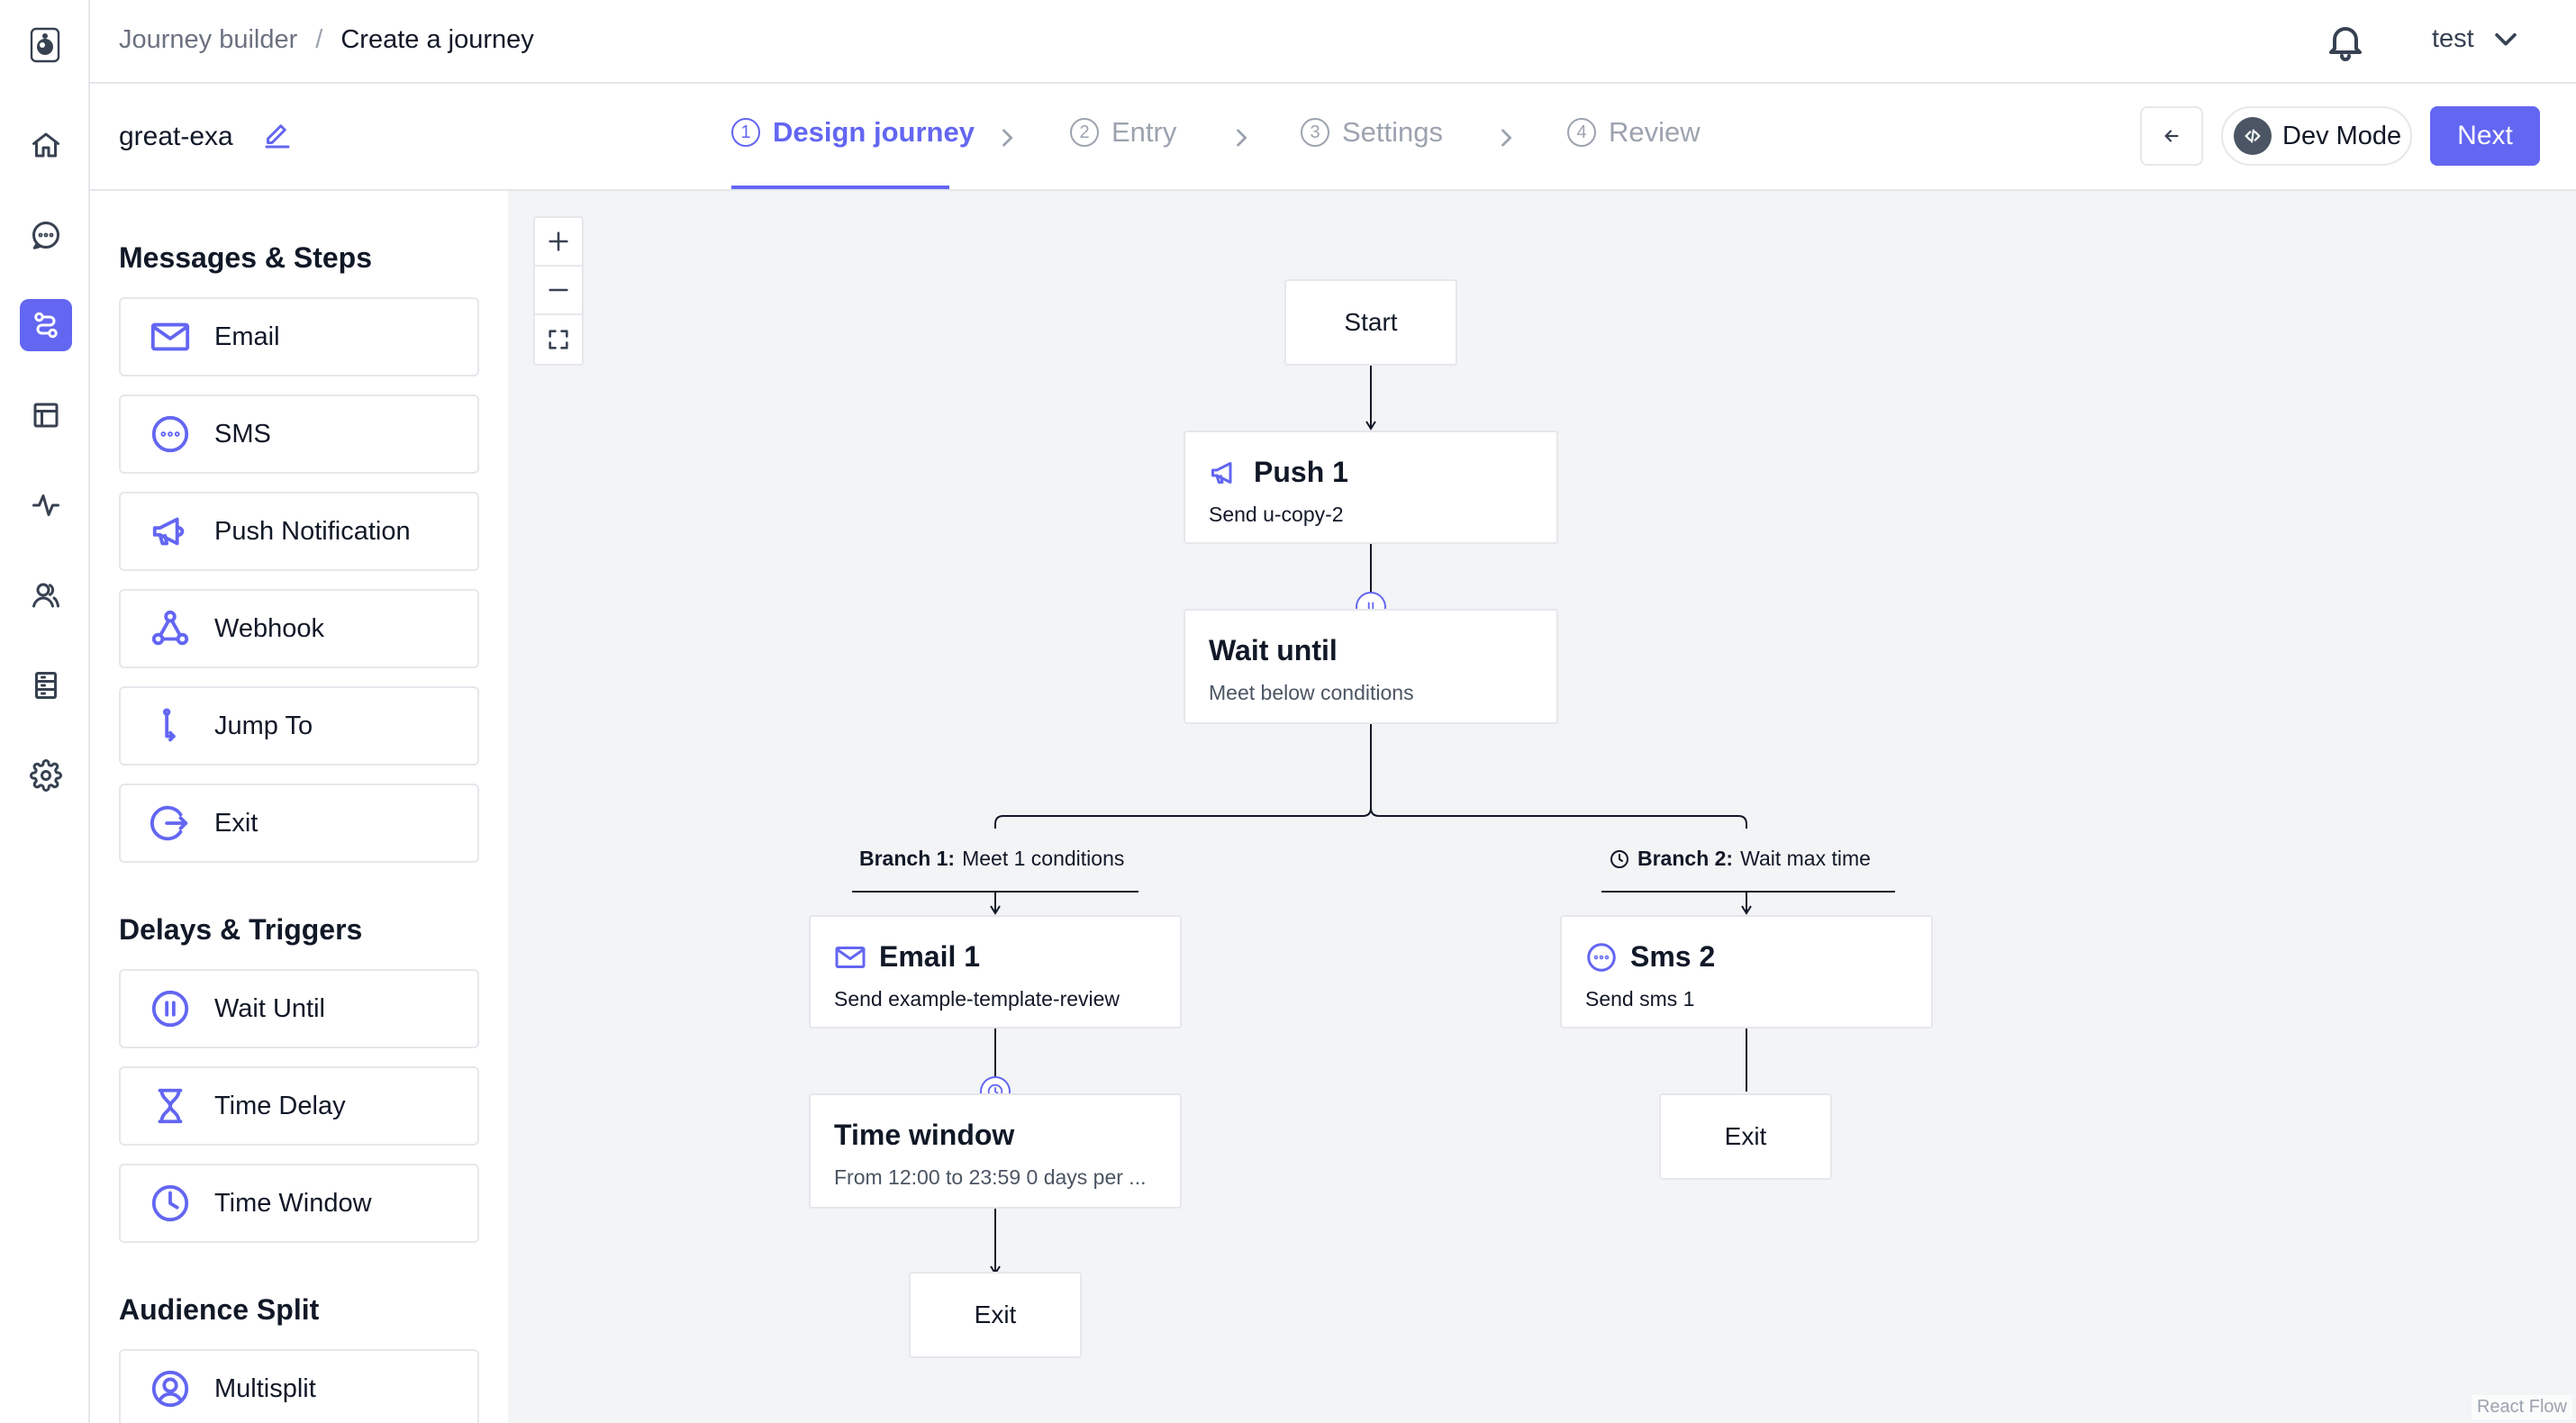  What do you see at coordinates (170, 1389) in the screenshot?
I see `user-circle-icon` at bounding box center [170, 1389].